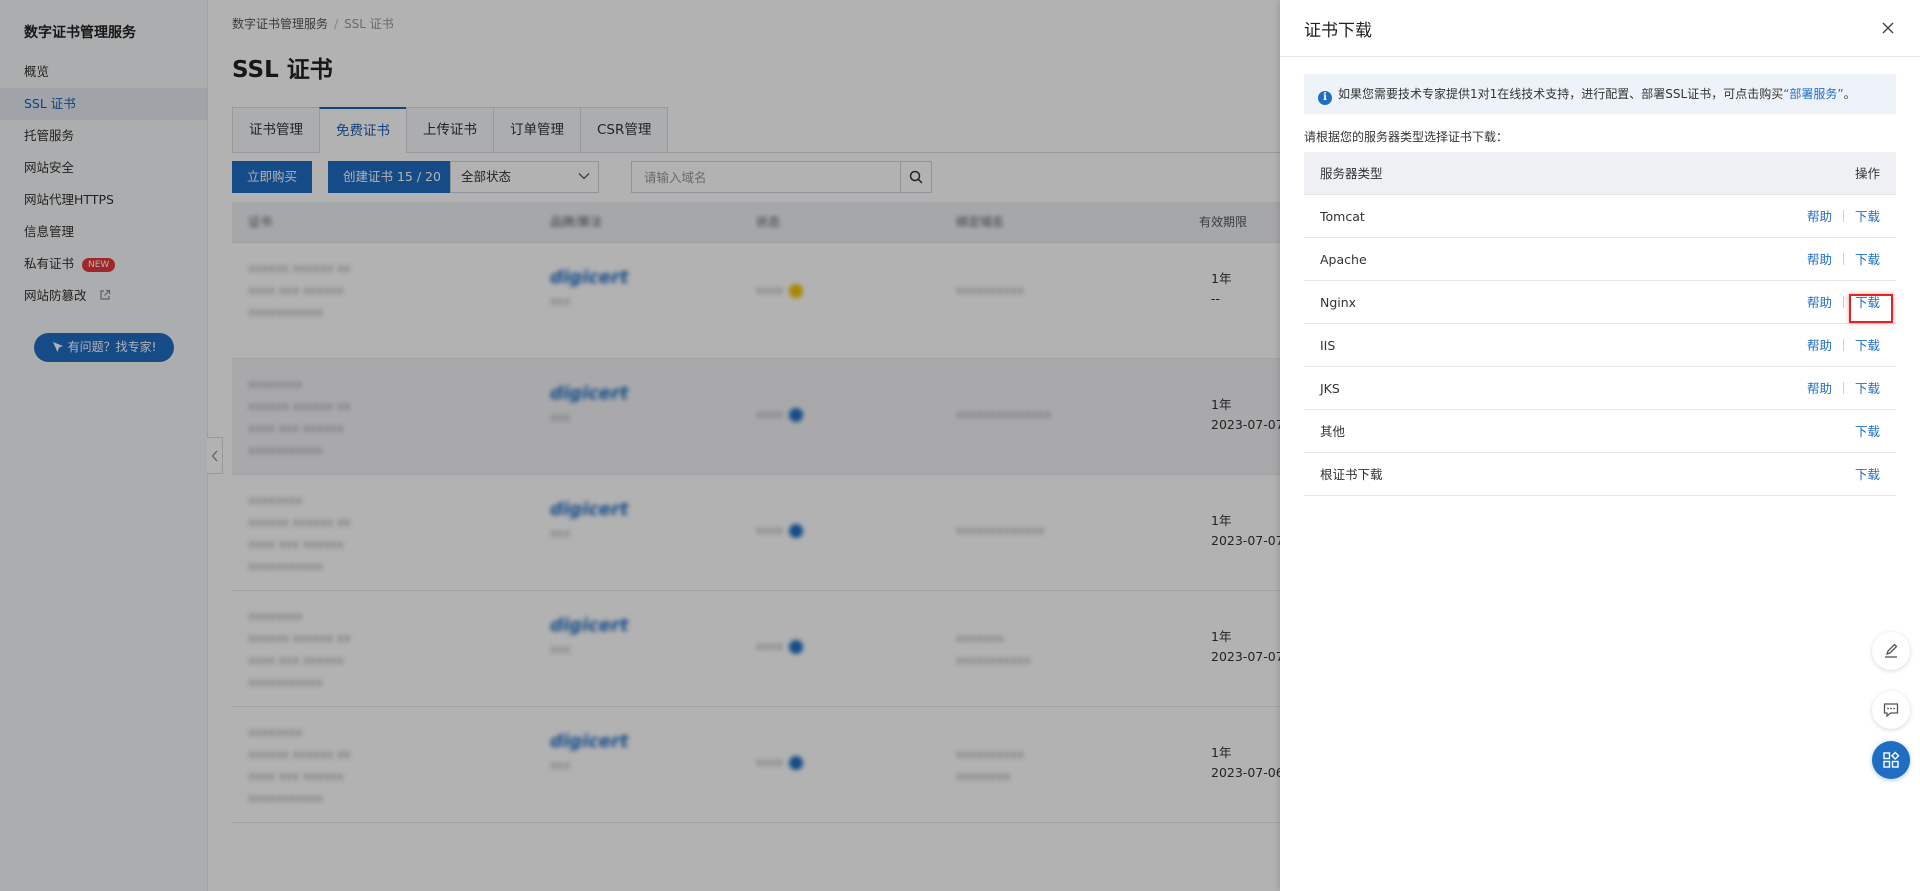  What do you see at coordinates (1600, 173) in the screenshot?
I see `table-header: 服务器类型 操作` at bounding box center [1600, 173].